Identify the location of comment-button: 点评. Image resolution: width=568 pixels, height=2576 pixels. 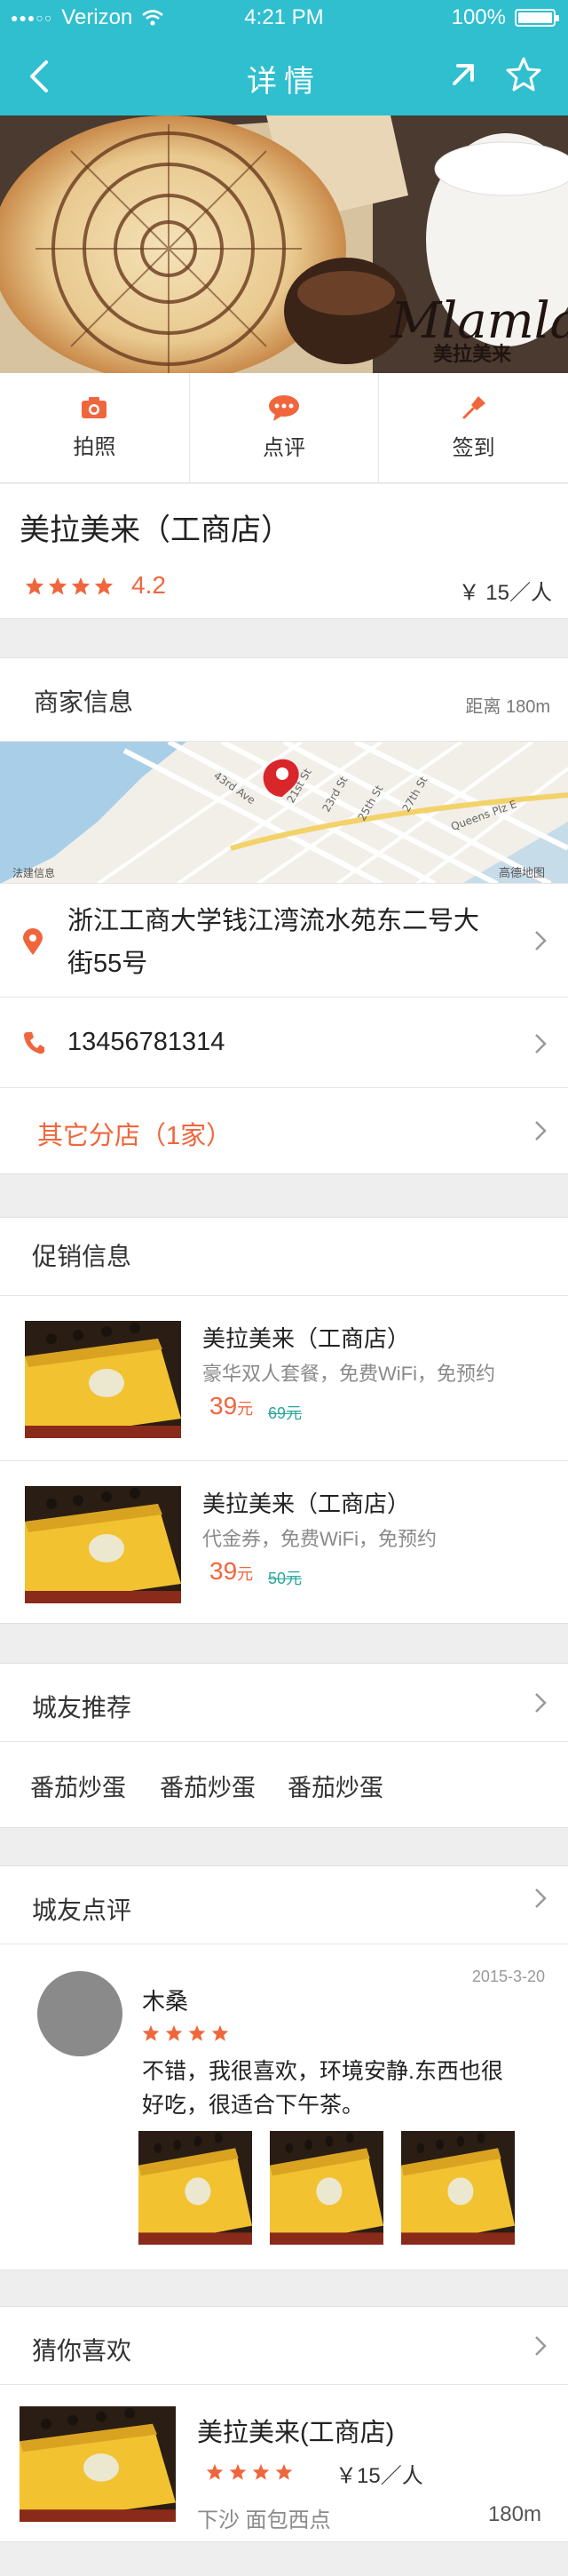
(285, 427).